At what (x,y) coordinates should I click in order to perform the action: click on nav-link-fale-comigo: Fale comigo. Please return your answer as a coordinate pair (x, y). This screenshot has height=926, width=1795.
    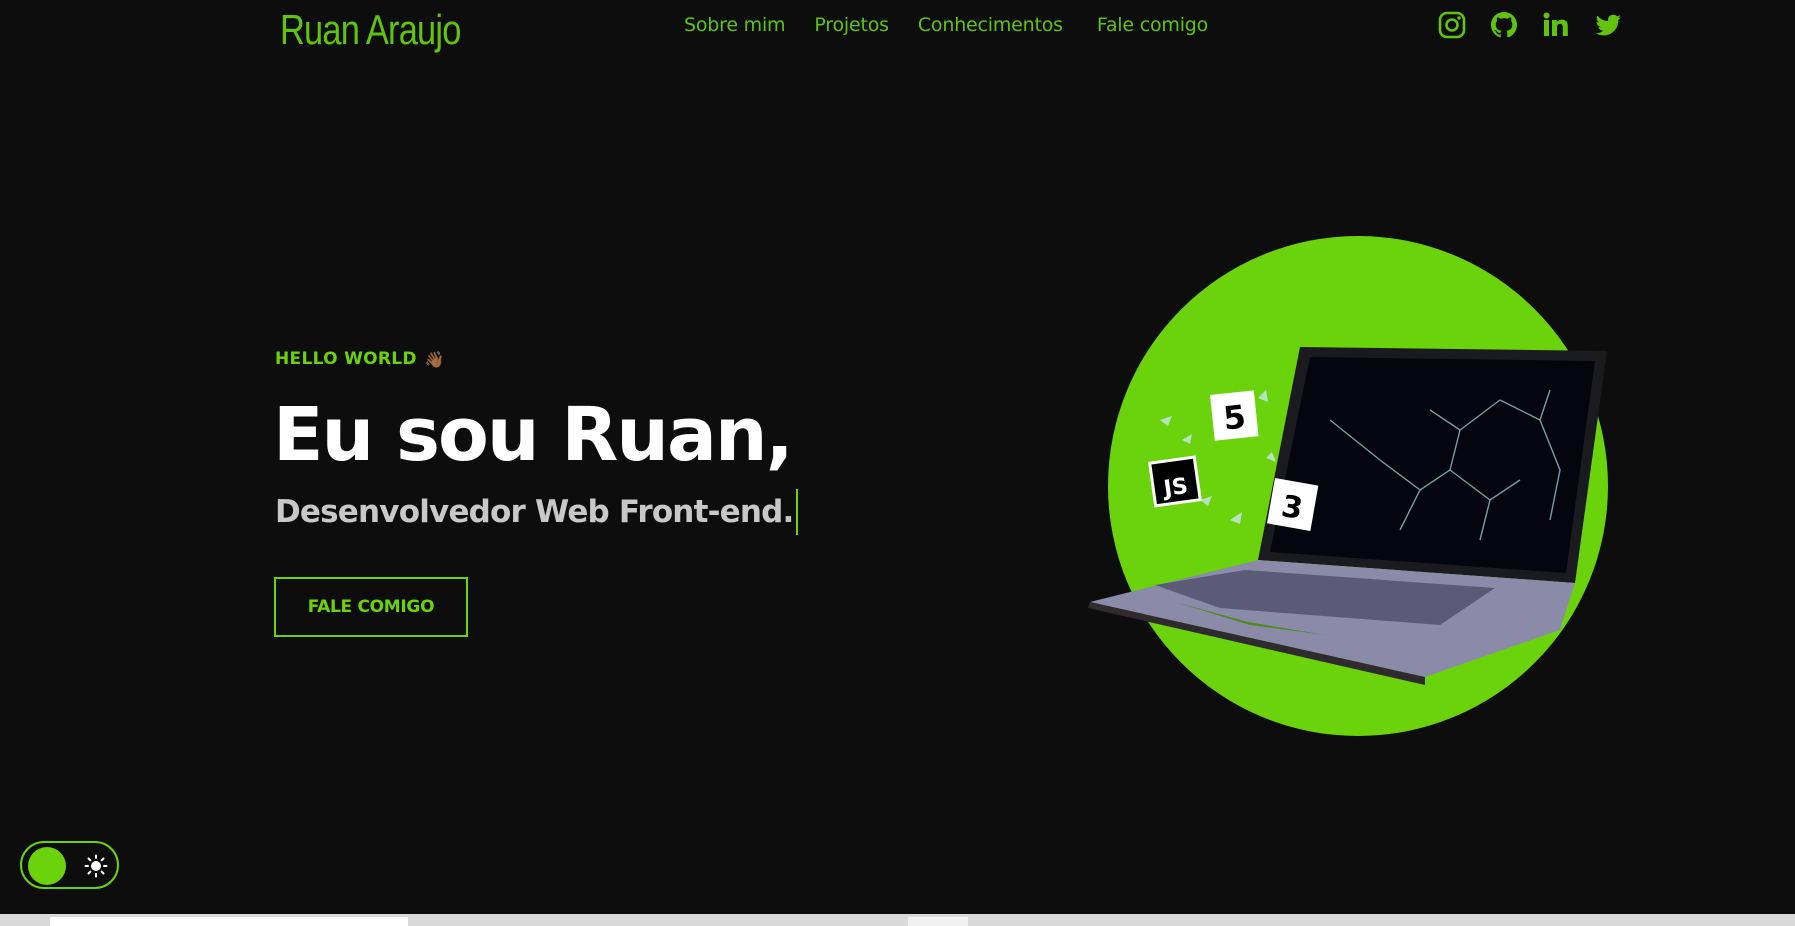
    Looking at the image, I should click on (1152, 25).